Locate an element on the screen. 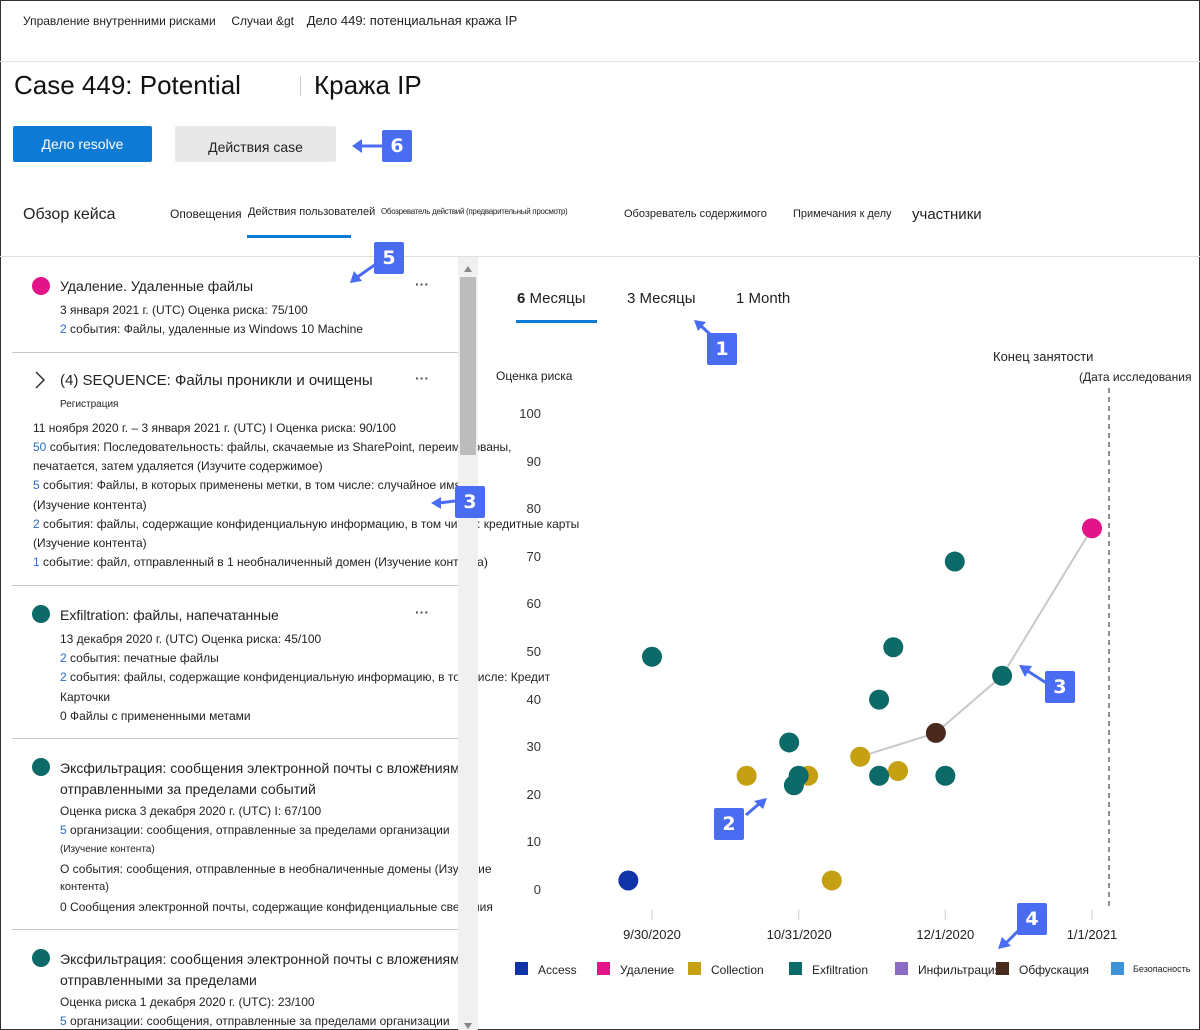 This screenshot has height=1030, width=1200. y-tick-label: 50 is located at coordinates (533, 651).